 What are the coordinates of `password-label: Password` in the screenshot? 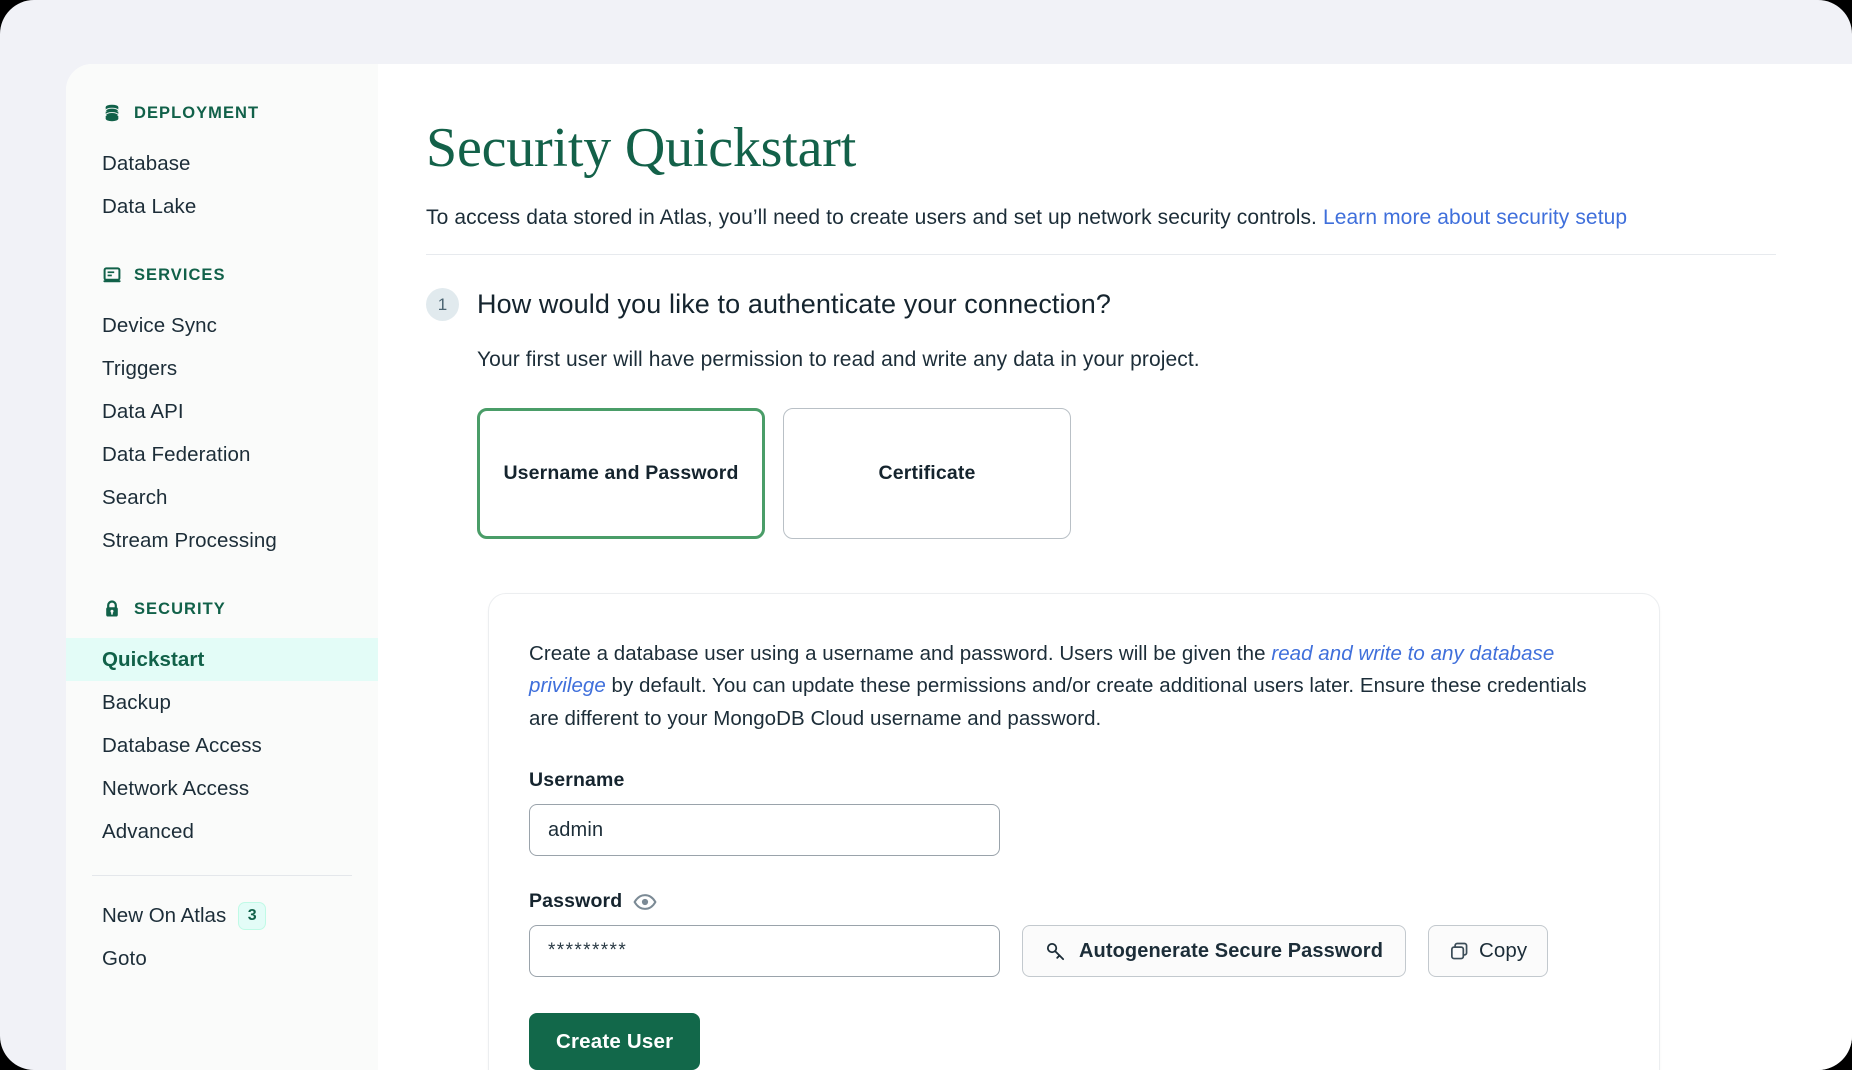 It's located at (1074, 901).